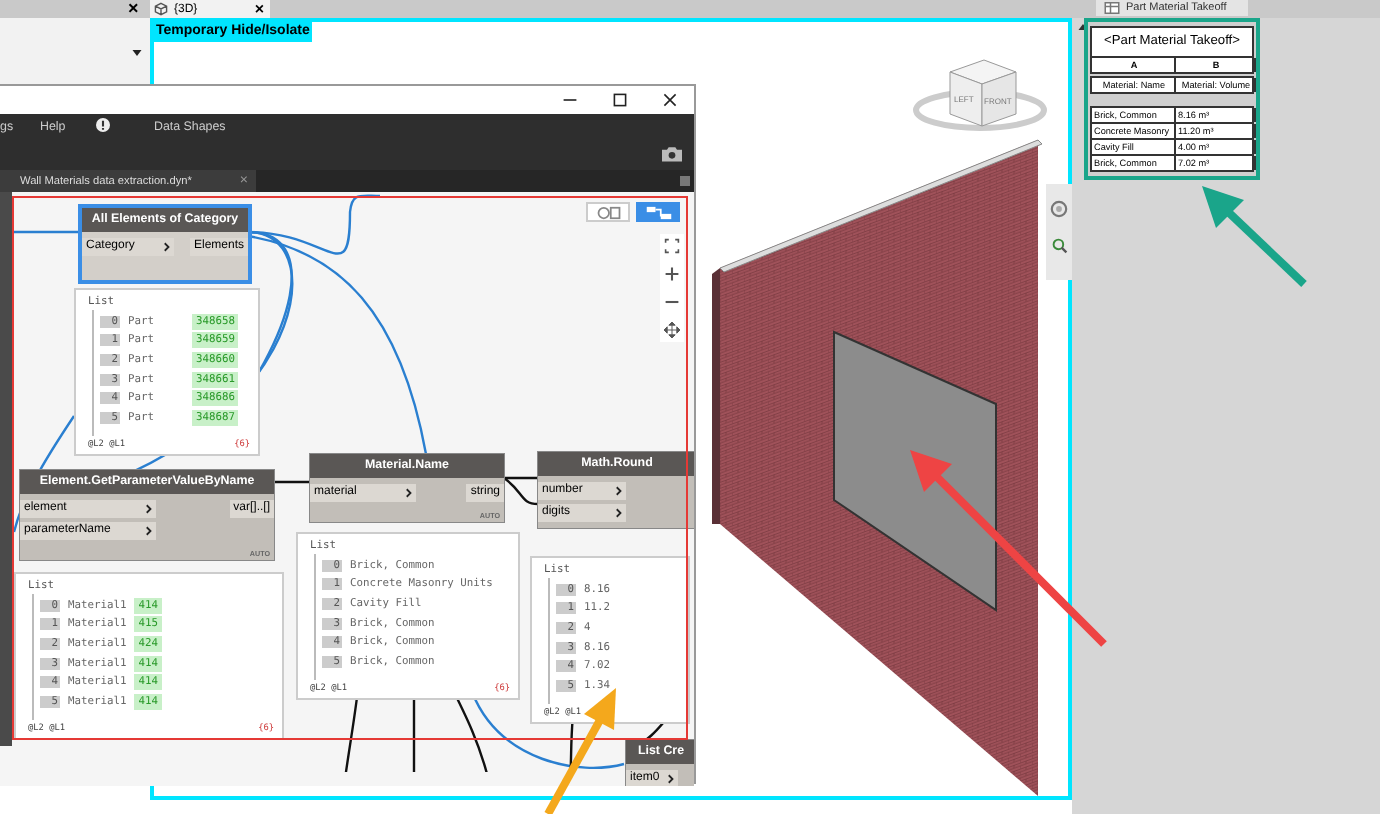  Describe the element at coordinates (1059, 209) in the screenshot. I see `steering-wheel-icon` at that location.